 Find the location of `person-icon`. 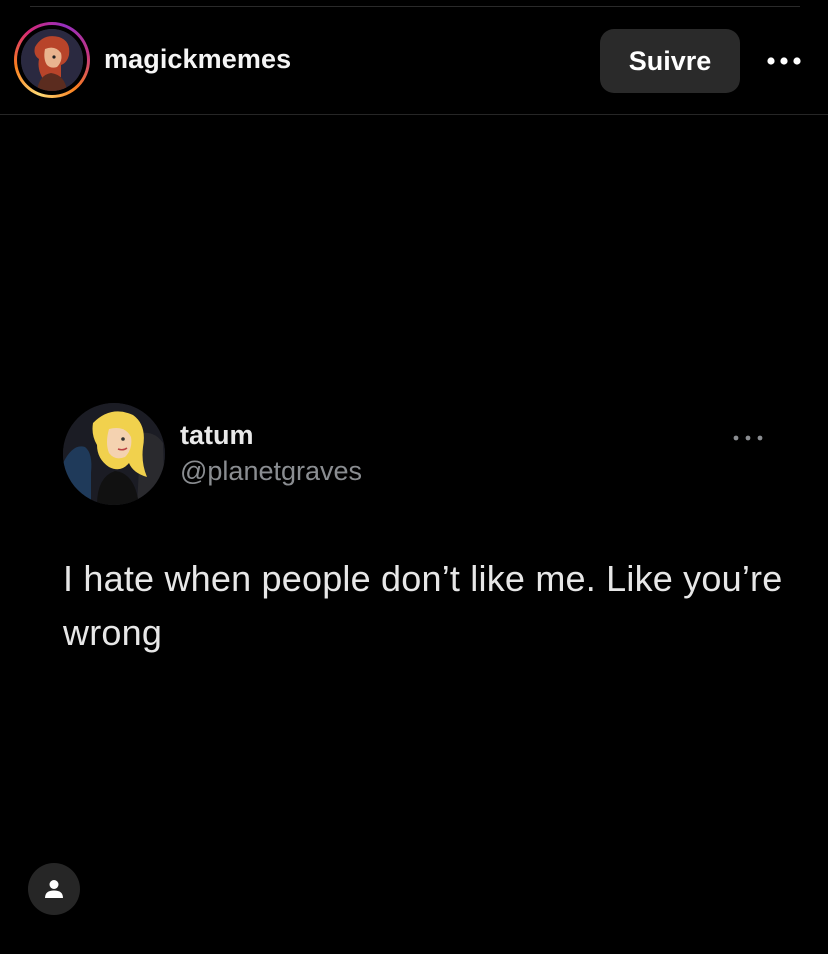

person-icon is located at coordinates (54, 889).